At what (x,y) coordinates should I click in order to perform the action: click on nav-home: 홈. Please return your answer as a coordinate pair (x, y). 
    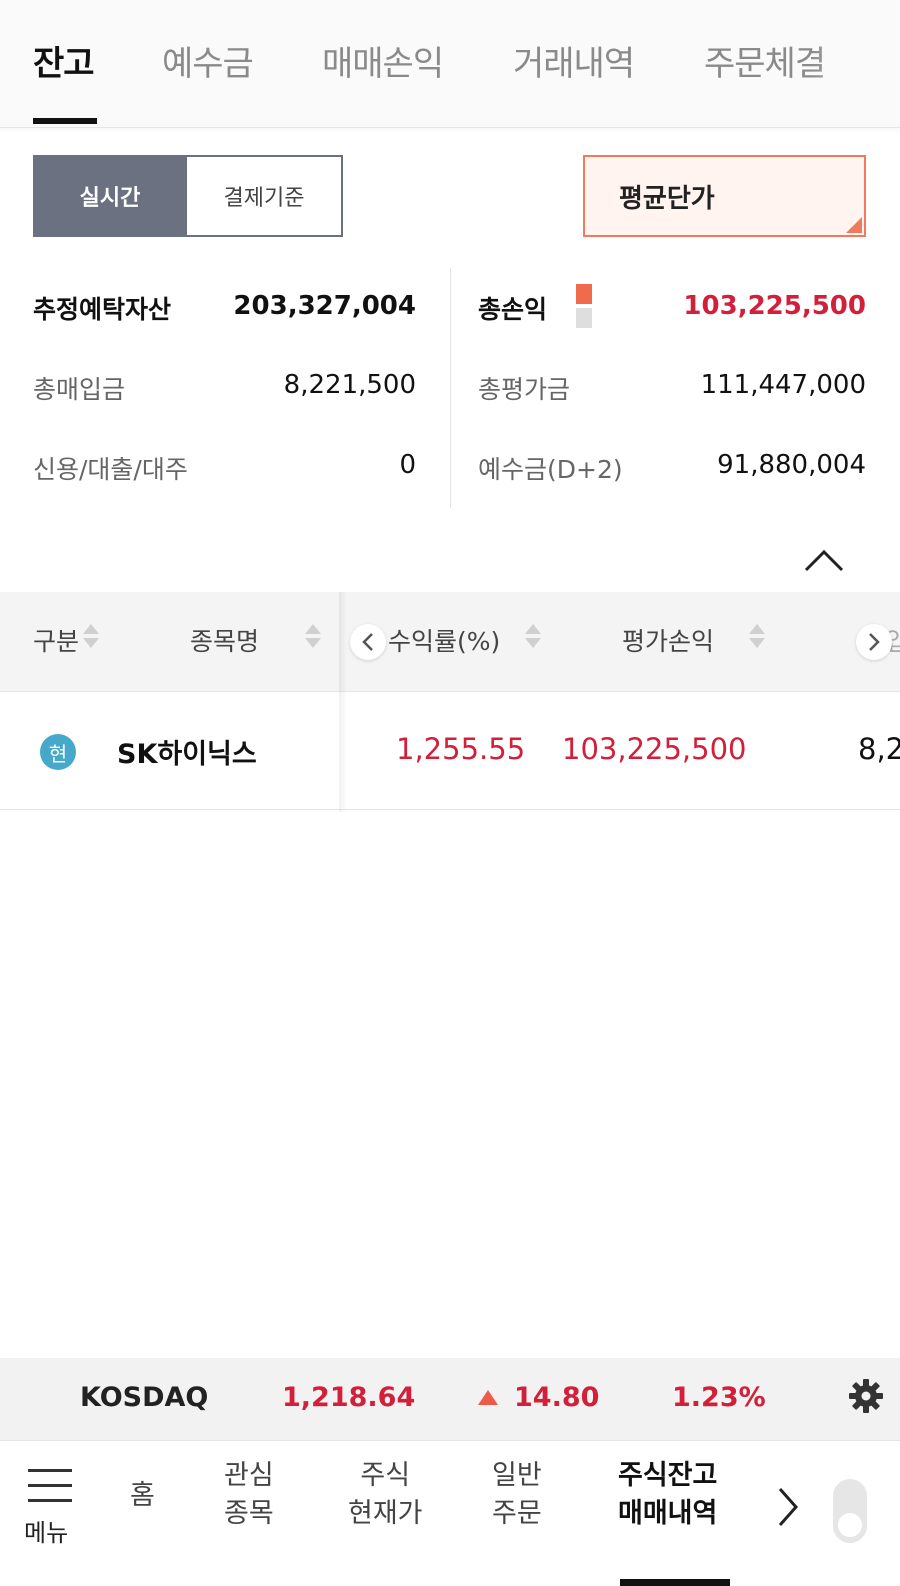
    Looking at the image, I should click on (142, 1496).